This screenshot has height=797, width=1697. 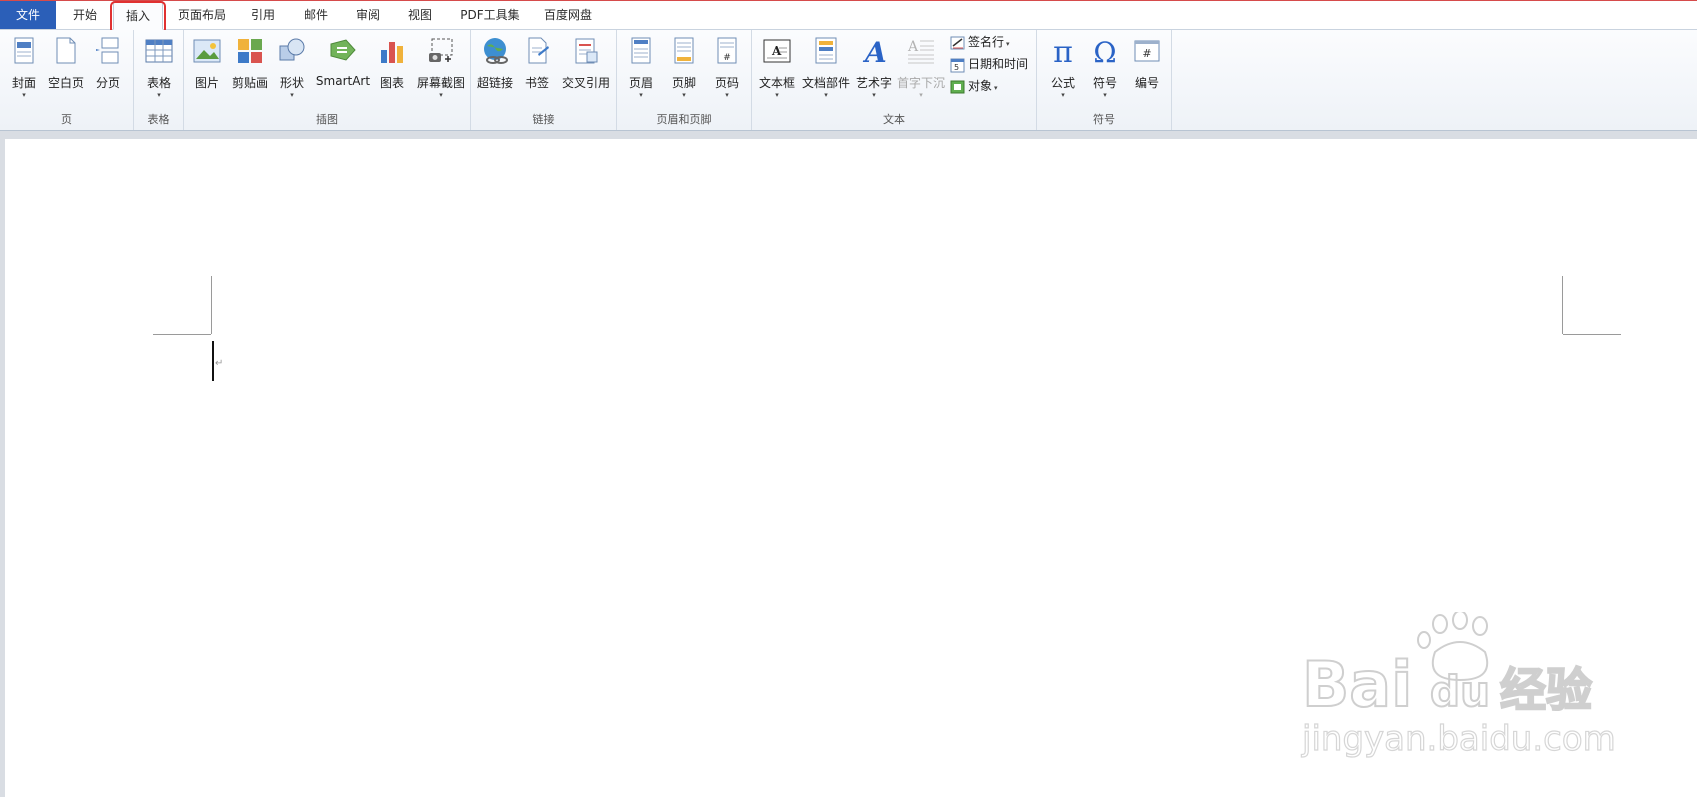 What do you see at coordinates (159, 68) in the screenshot?
I see `table-button: 表格 ▾` at bounding box center [159, 68].